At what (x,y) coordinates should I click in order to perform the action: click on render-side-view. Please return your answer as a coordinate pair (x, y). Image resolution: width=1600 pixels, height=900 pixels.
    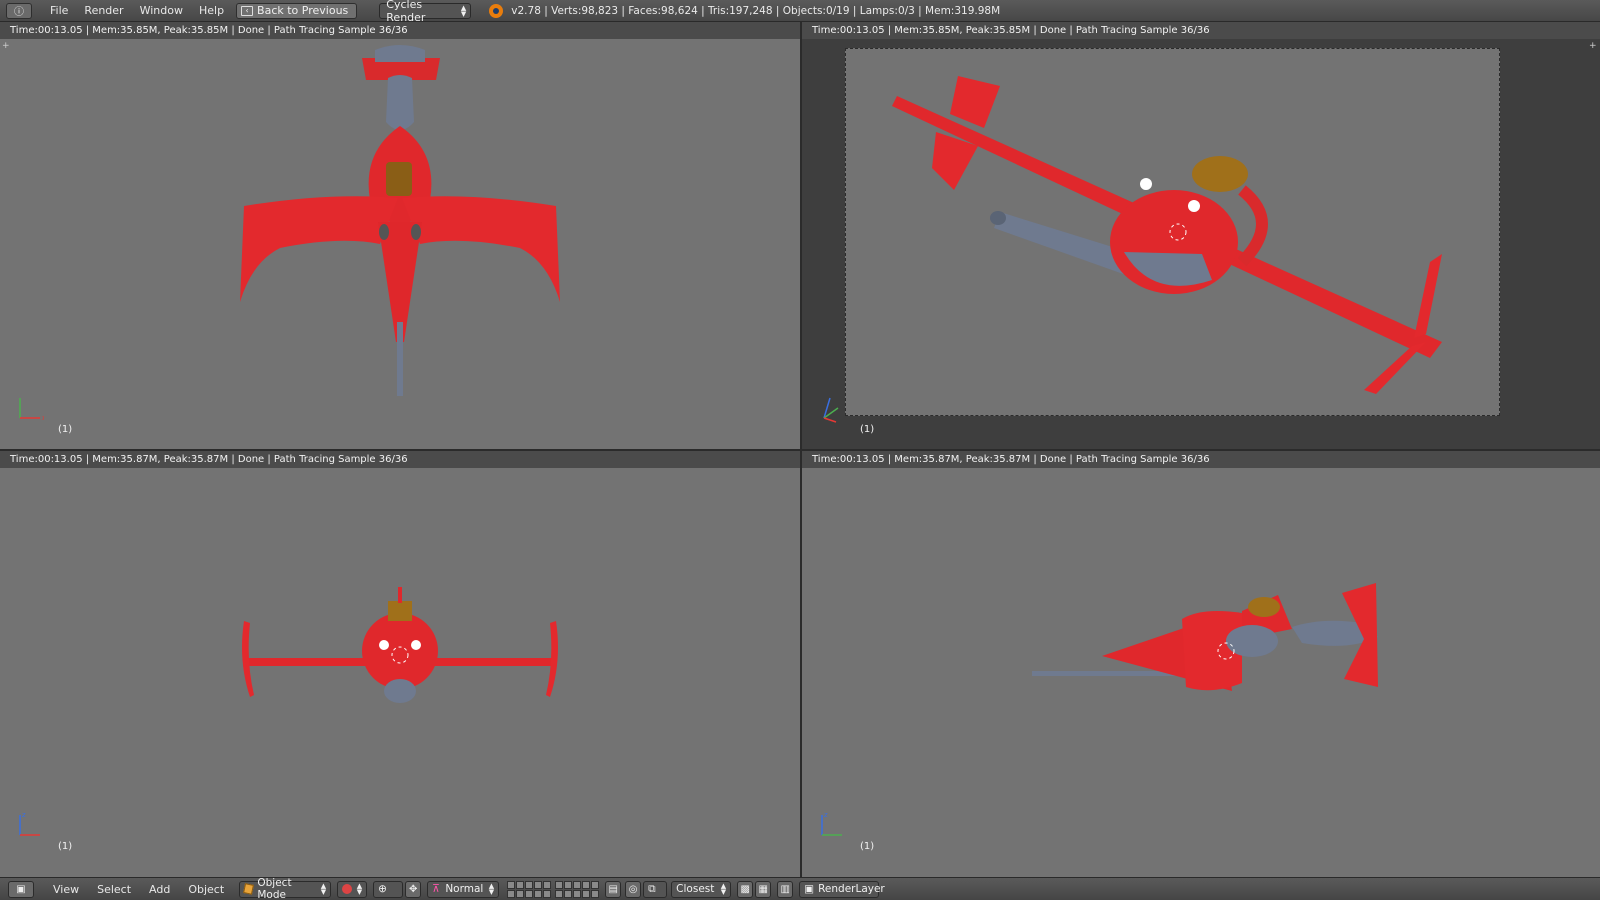
    Looking at the image, I should click on (1205, 637).